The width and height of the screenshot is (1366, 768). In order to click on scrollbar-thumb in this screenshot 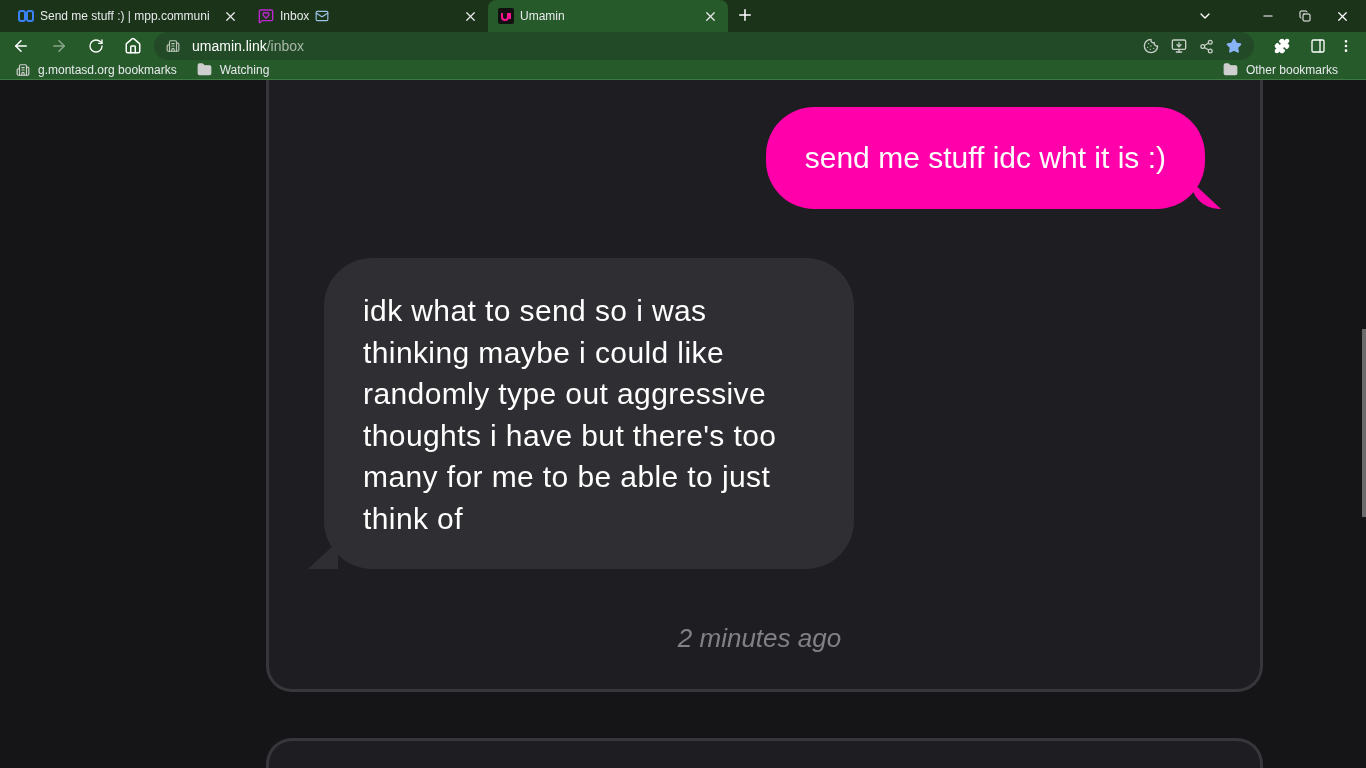, I will do `click(1364, 423)`.